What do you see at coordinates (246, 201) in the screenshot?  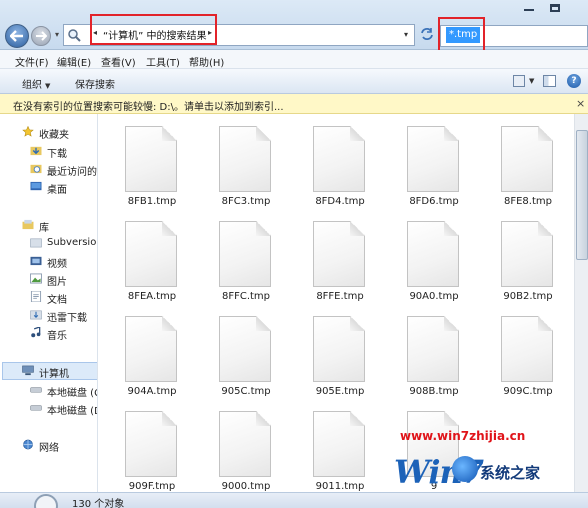 I see `file-name: 8FC3.tmp` at bounding box center [246, 201].